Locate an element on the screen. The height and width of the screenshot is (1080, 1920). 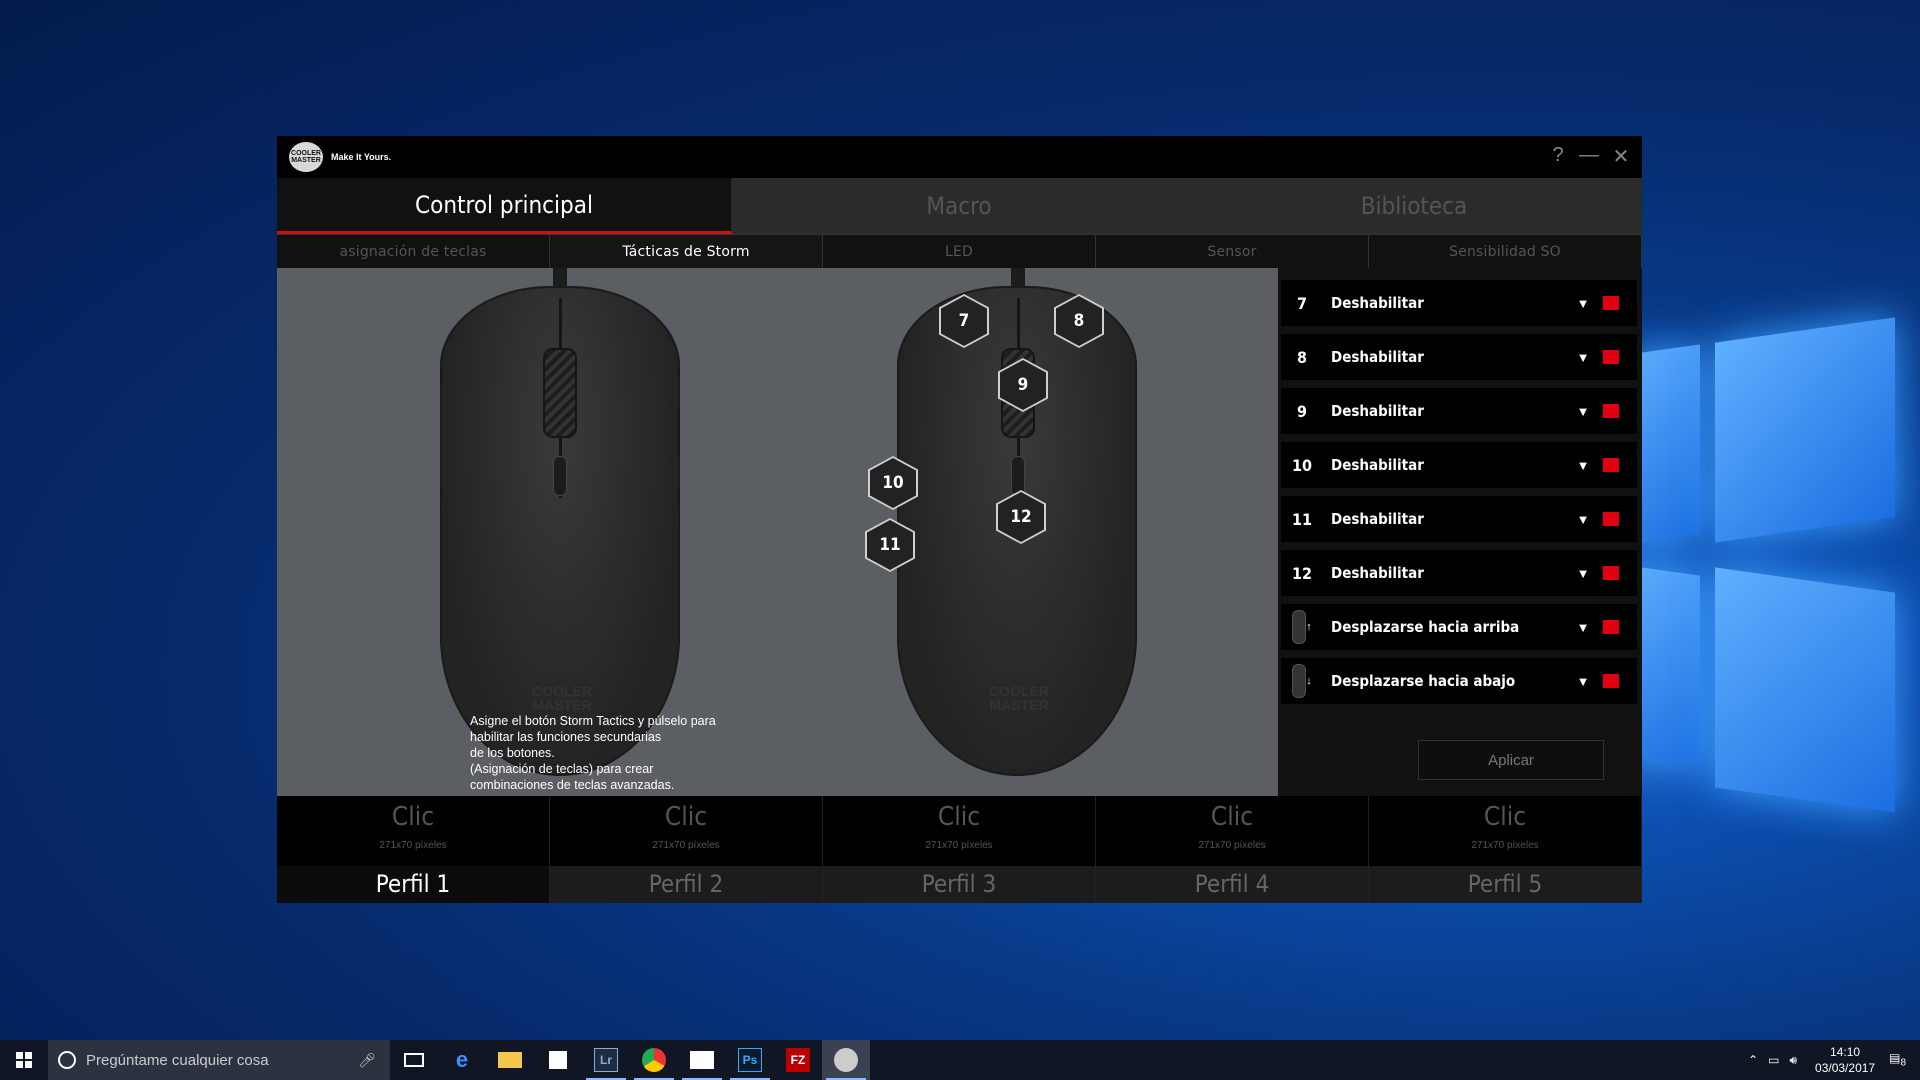
desktop-windows-logo is located at coordinates (1770, 565).